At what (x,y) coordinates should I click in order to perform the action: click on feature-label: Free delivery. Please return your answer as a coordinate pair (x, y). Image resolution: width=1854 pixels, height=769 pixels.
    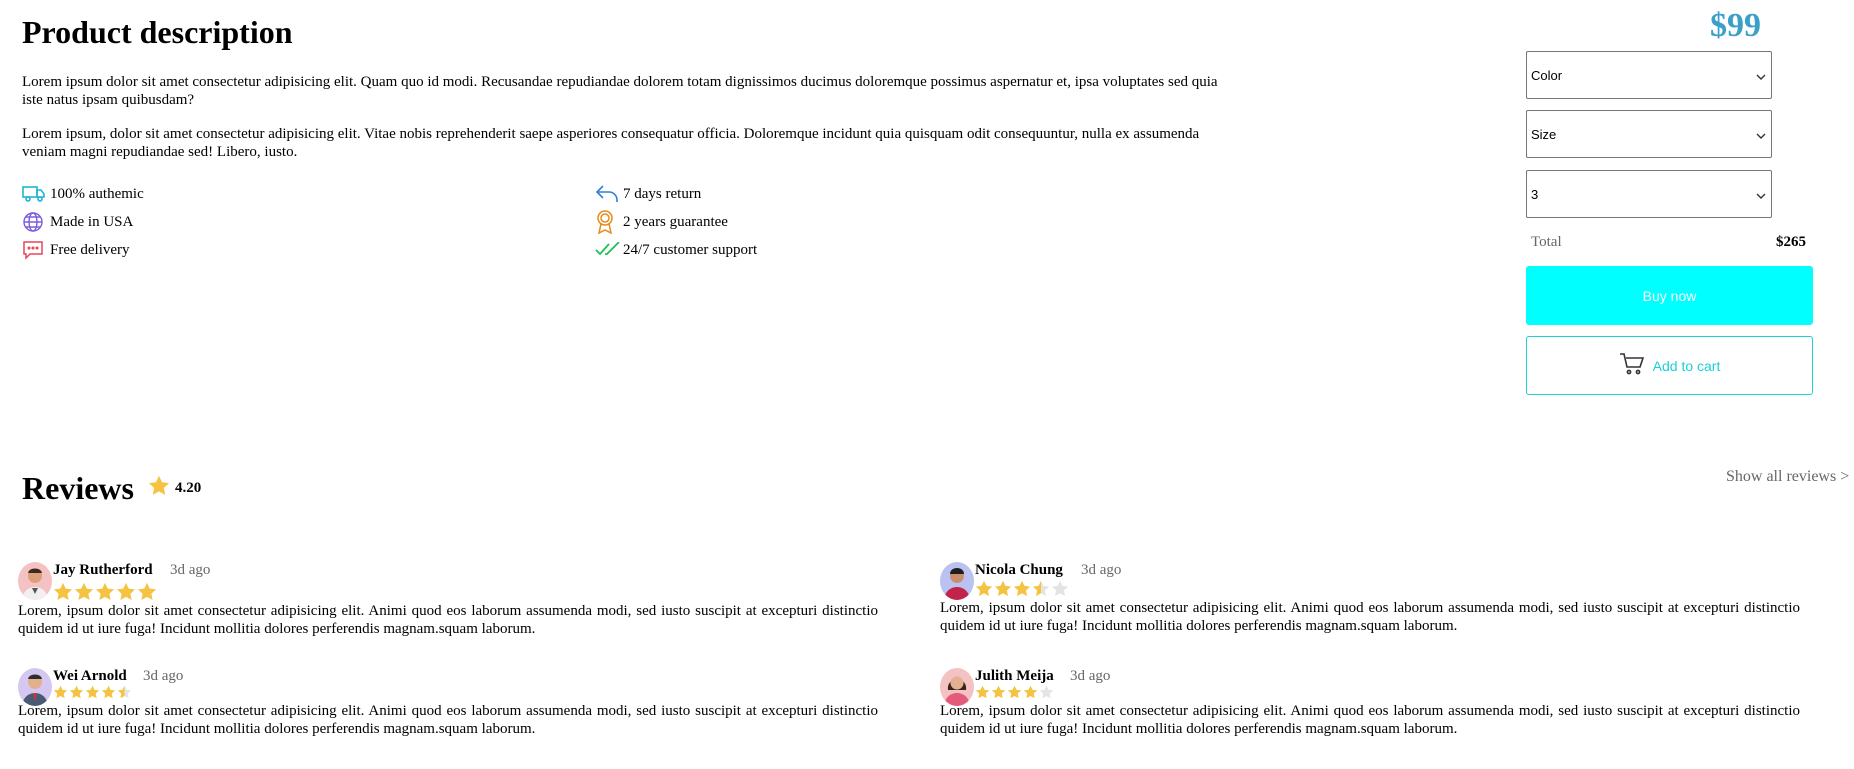
    Looking at the image, I should click on (90, 249).